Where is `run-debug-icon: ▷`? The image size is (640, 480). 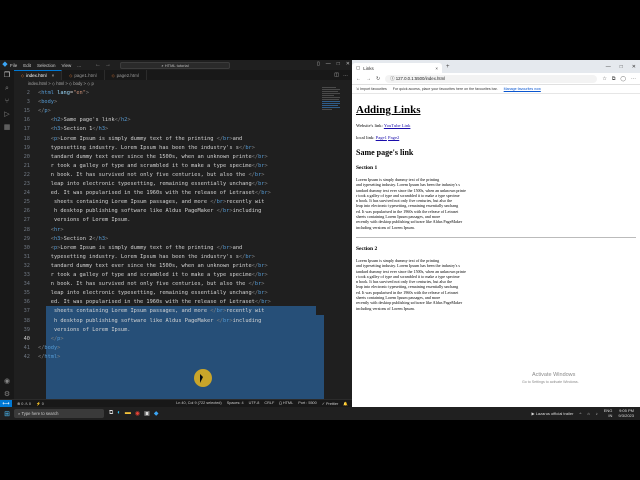
run-debug-icon: ▷ is located at coordinates (6, 115).